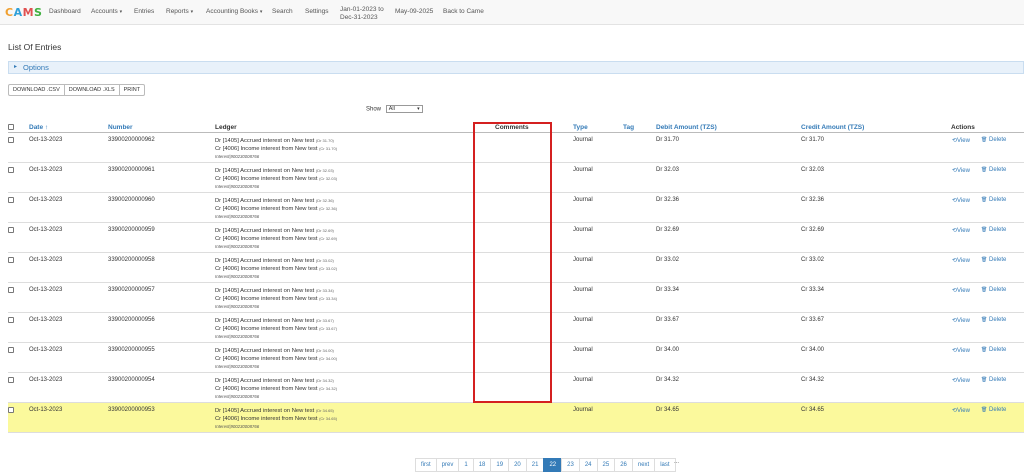 The image size is (1024, 472). I want to click on ledger-credit-line: Cr [4006] Income interest from New test, so click(266, 209).